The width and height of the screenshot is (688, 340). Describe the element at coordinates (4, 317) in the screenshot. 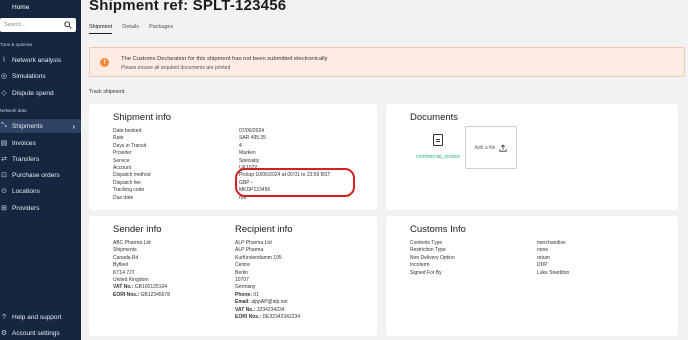

I see `help-icon: ?` at that location.